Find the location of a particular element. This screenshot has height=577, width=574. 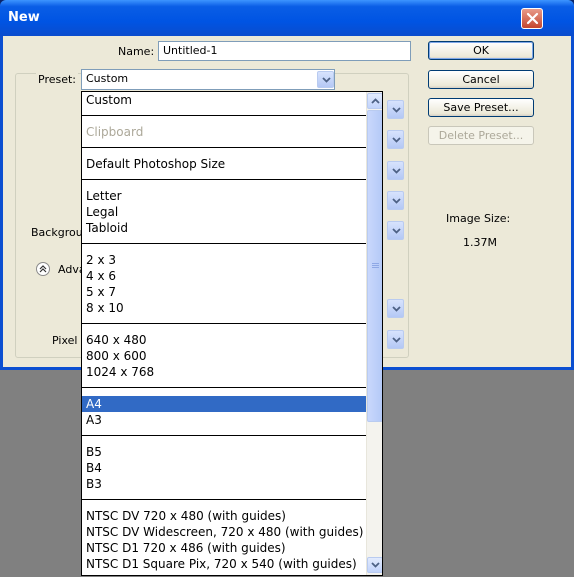

preset-label: Preset: is located at coordinates (57, 79).